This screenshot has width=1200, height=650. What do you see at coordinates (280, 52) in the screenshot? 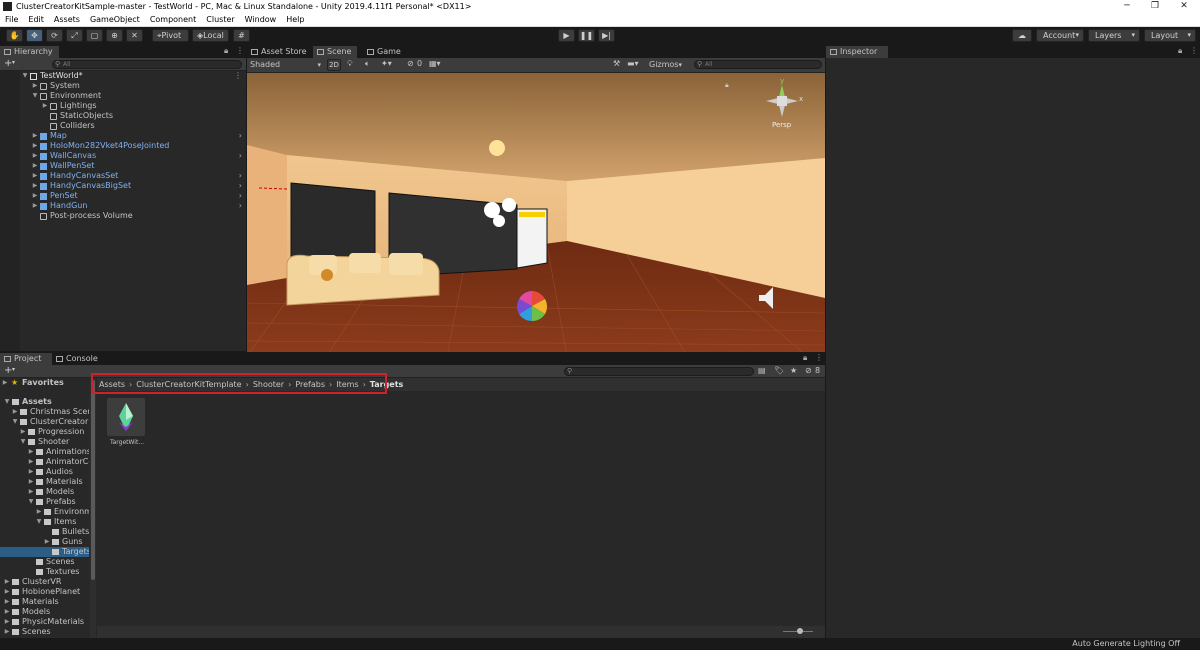
I see `tab-asset-store: Asset Store` at bounding box center [280, 52].